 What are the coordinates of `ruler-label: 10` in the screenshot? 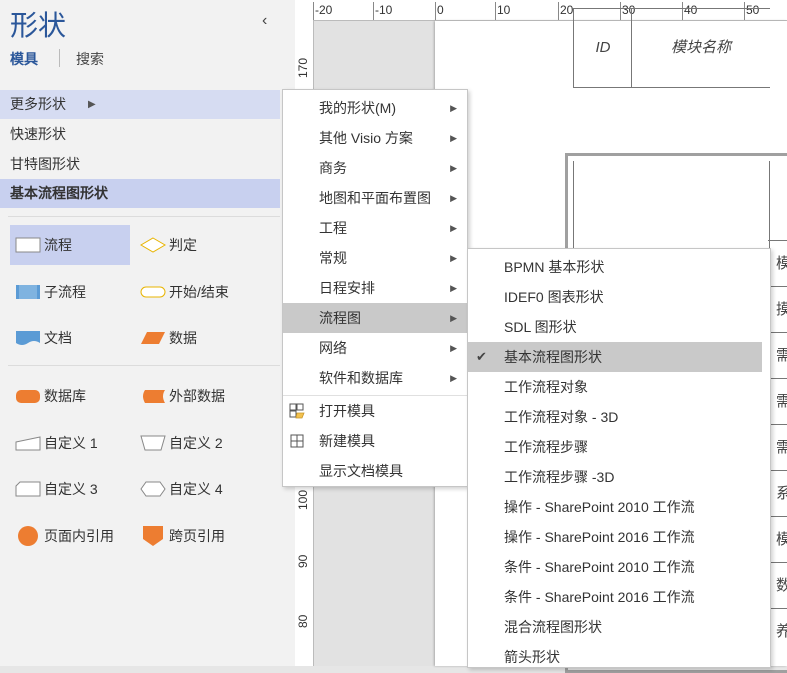 It's located at (504, 10).